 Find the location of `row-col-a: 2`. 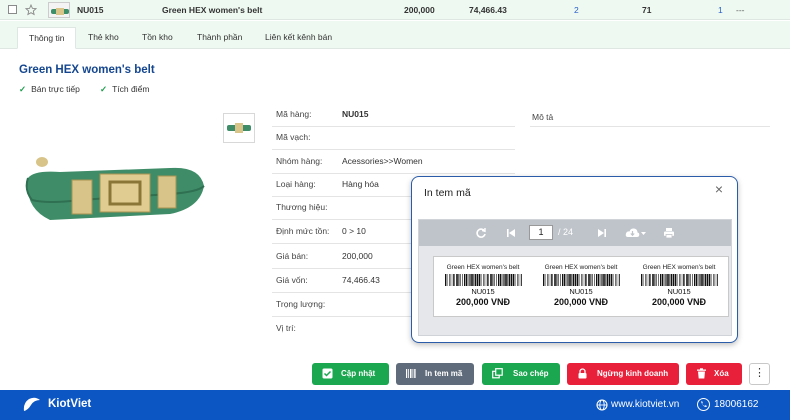

row-col-a: 2 is located at coordinates (576, 10).